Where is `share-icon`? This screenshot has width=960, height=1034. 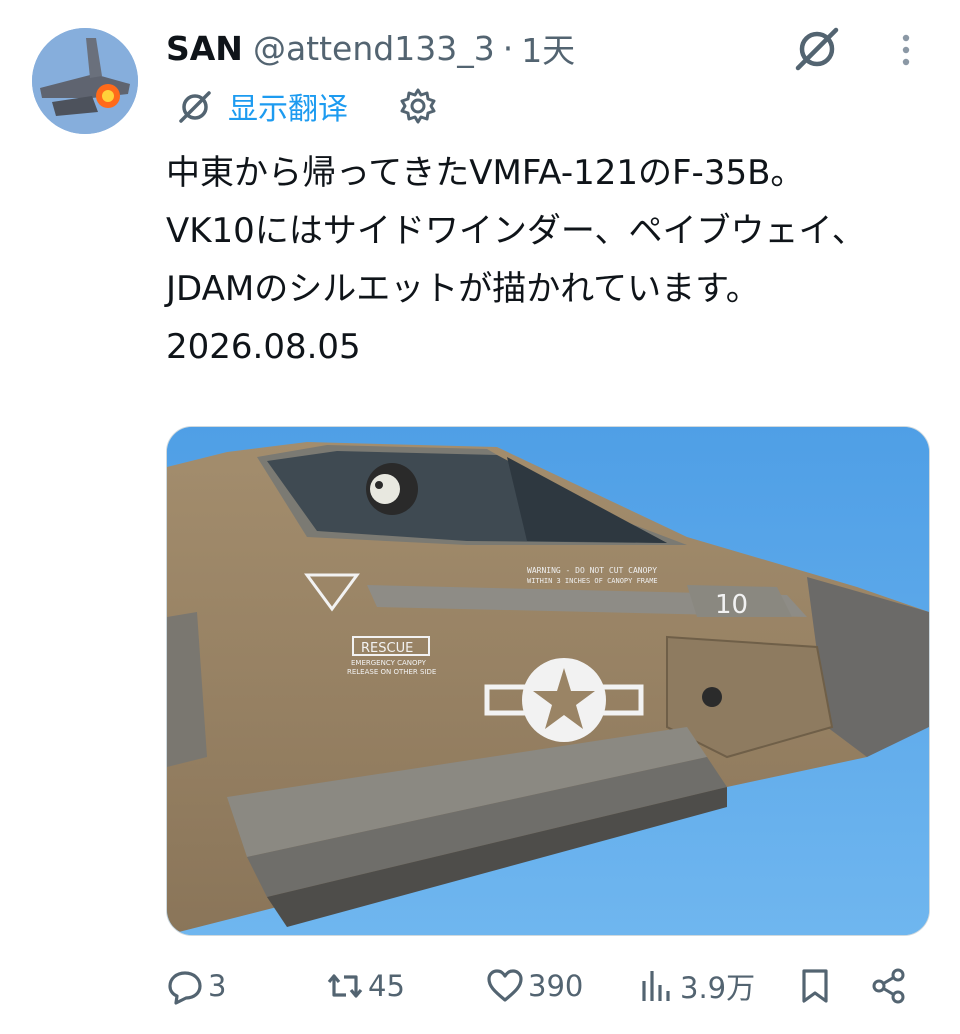
share-icon is located at coordinates (888, 986).